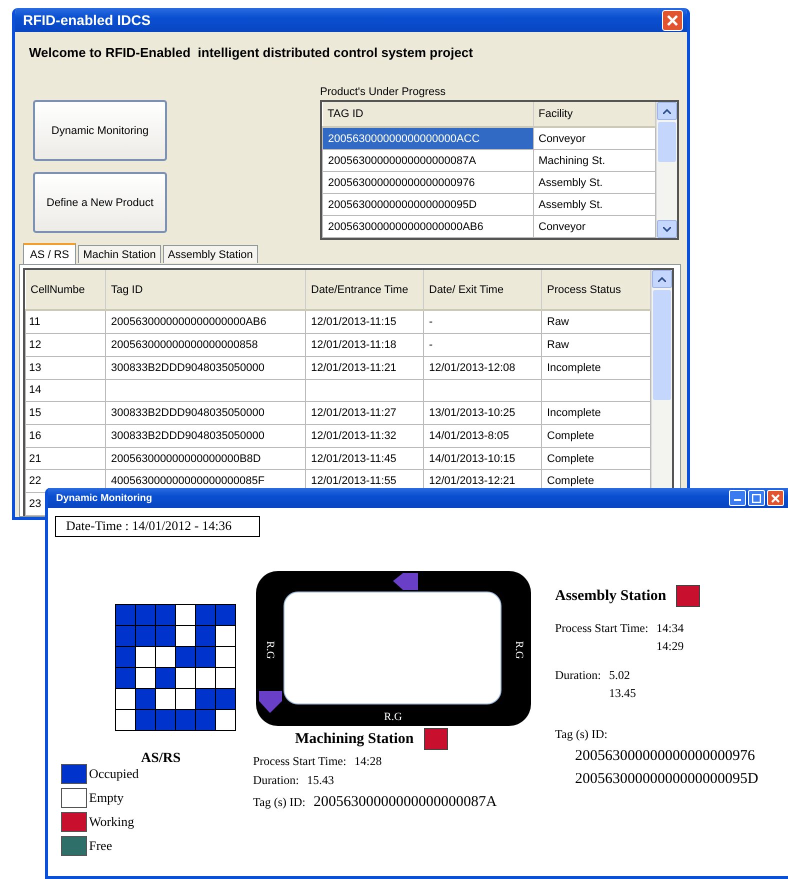  Describe the element at coordinates (119, 254) in the screenshot. I see `tab: Machin Station` at that location.